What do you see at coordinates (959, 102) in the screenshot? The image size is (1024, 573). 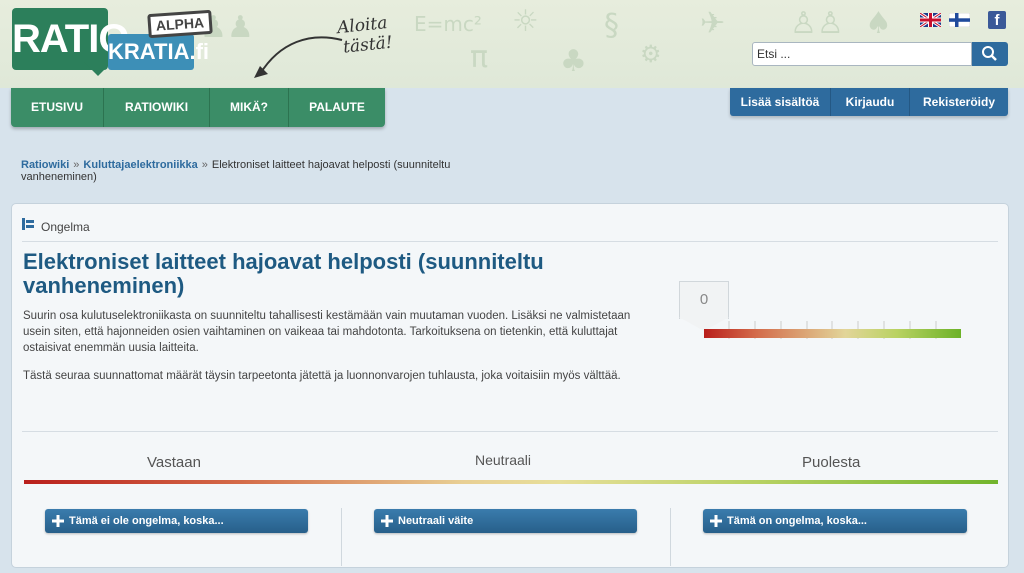 I see `register-button: Rekisteröidy` at bounding box center [959, 102].